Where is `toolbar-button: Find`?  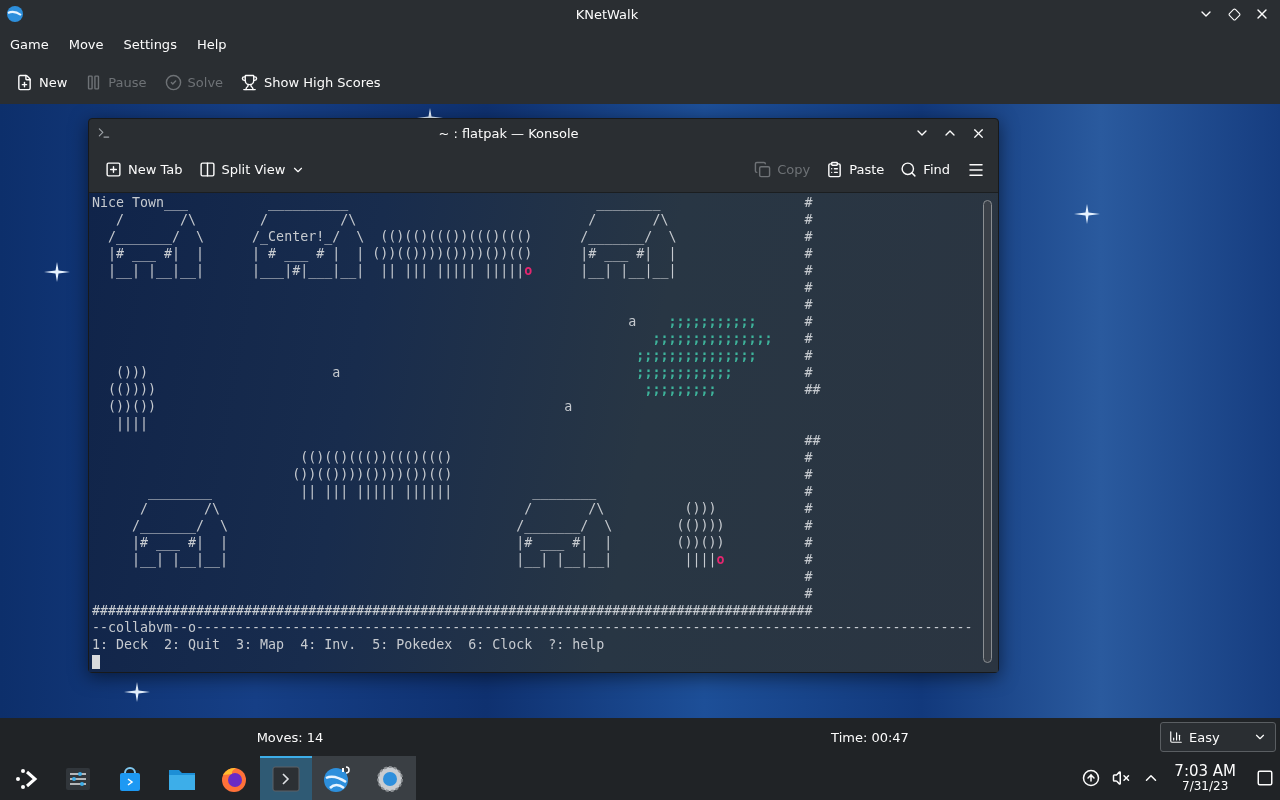
toolbar-button: Find is located at coordinates (925, 169).